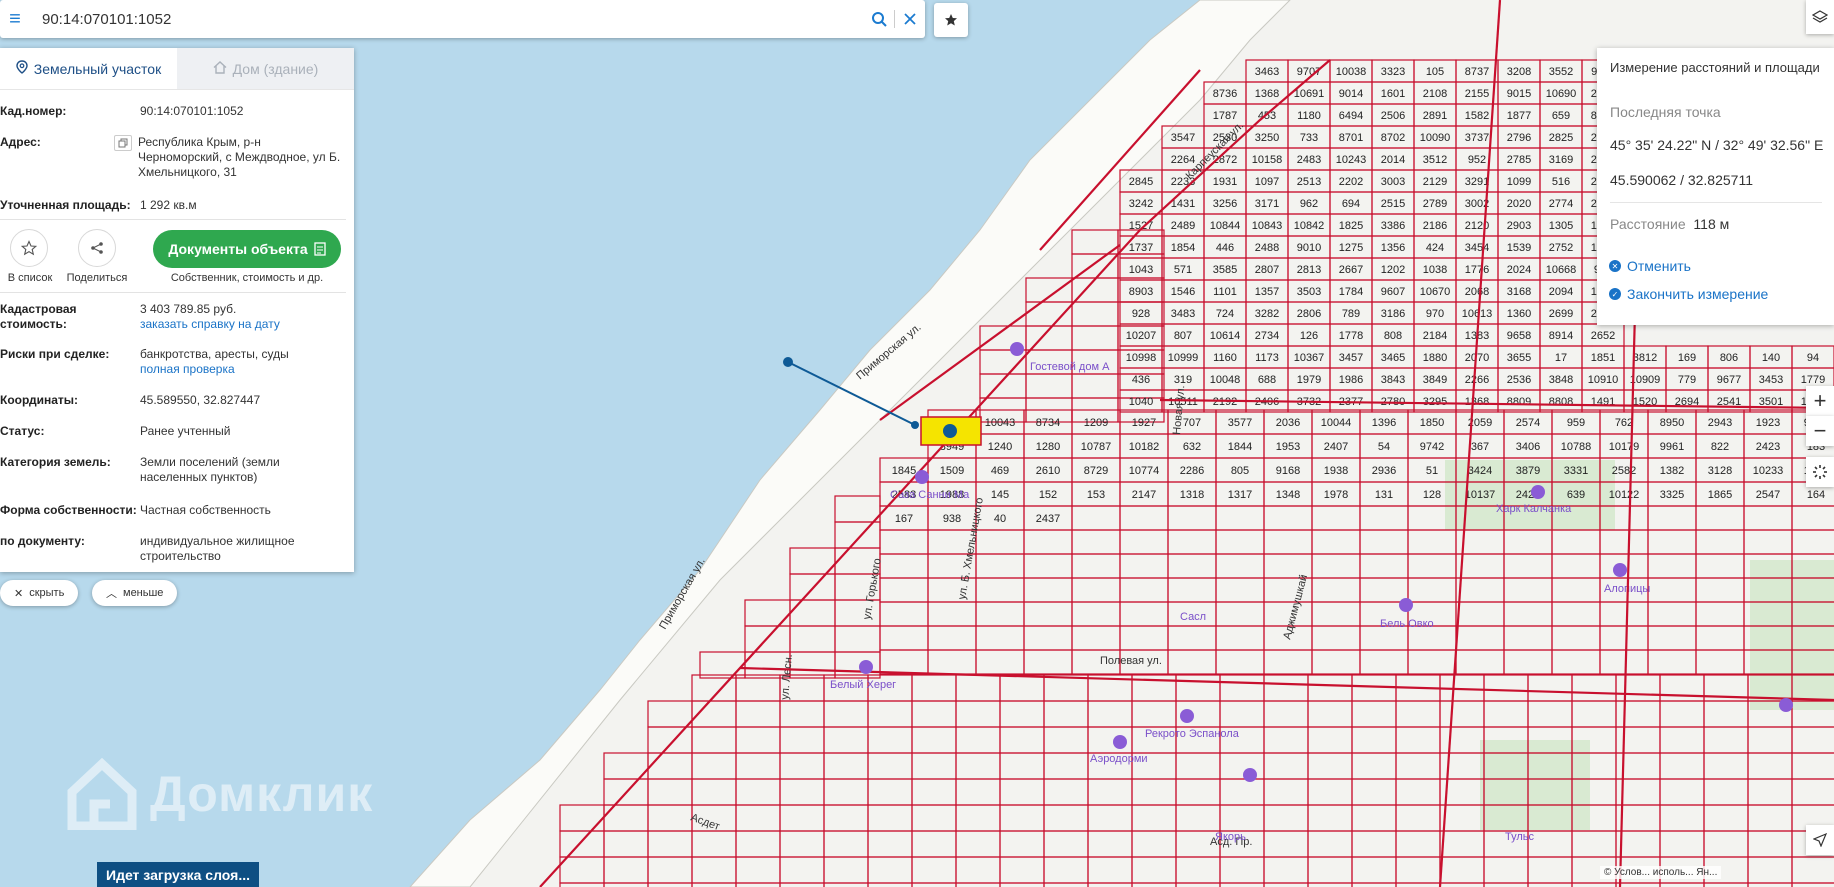  I want to click on parcel-number: 2506, so click(1393, 116).